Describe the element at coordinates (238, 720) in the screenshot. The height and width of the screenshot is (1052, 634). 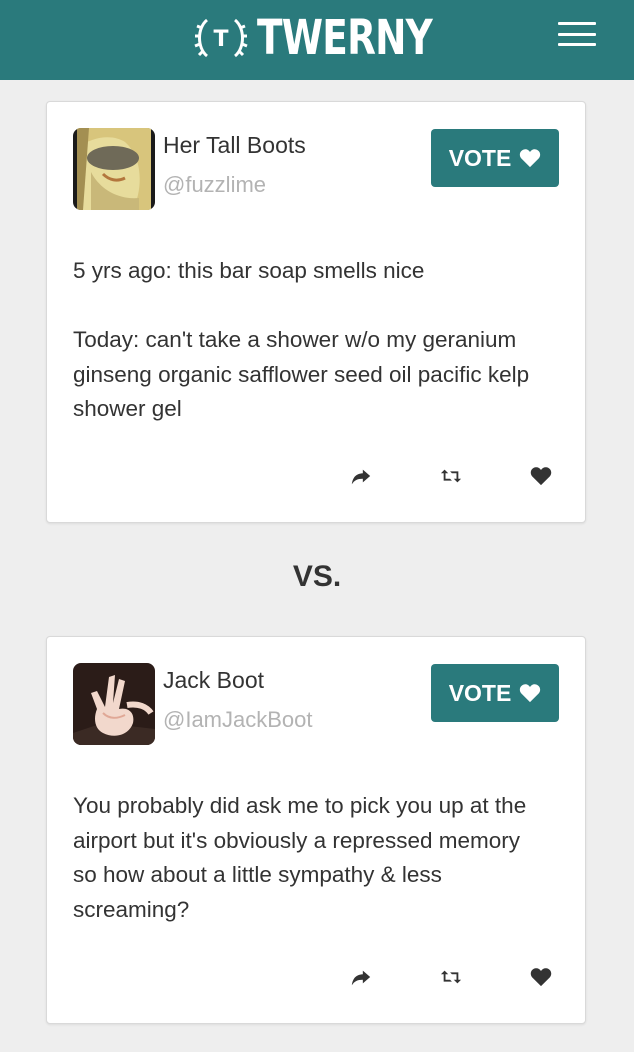
I see `user-handle: @IamJackBoot` at that location.